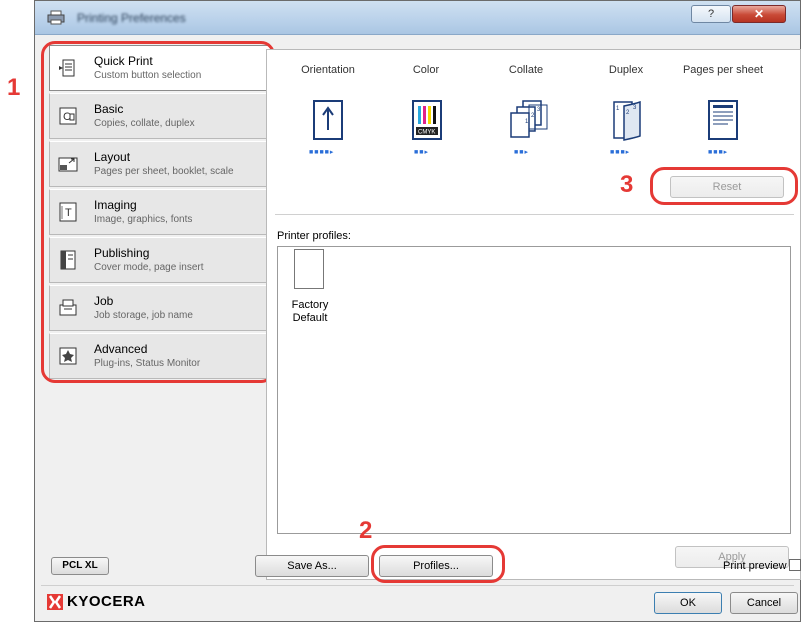  I want to click on orientation-portrait-icon, so click(328, 120).